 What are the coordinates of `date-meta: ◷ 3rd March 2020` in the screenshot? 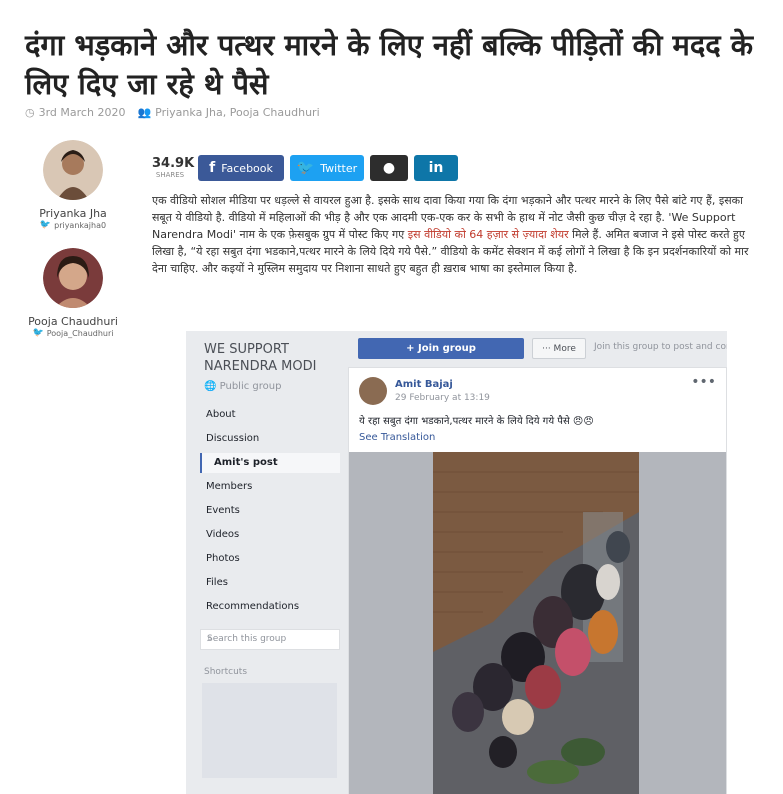 It's located at (75, 112).